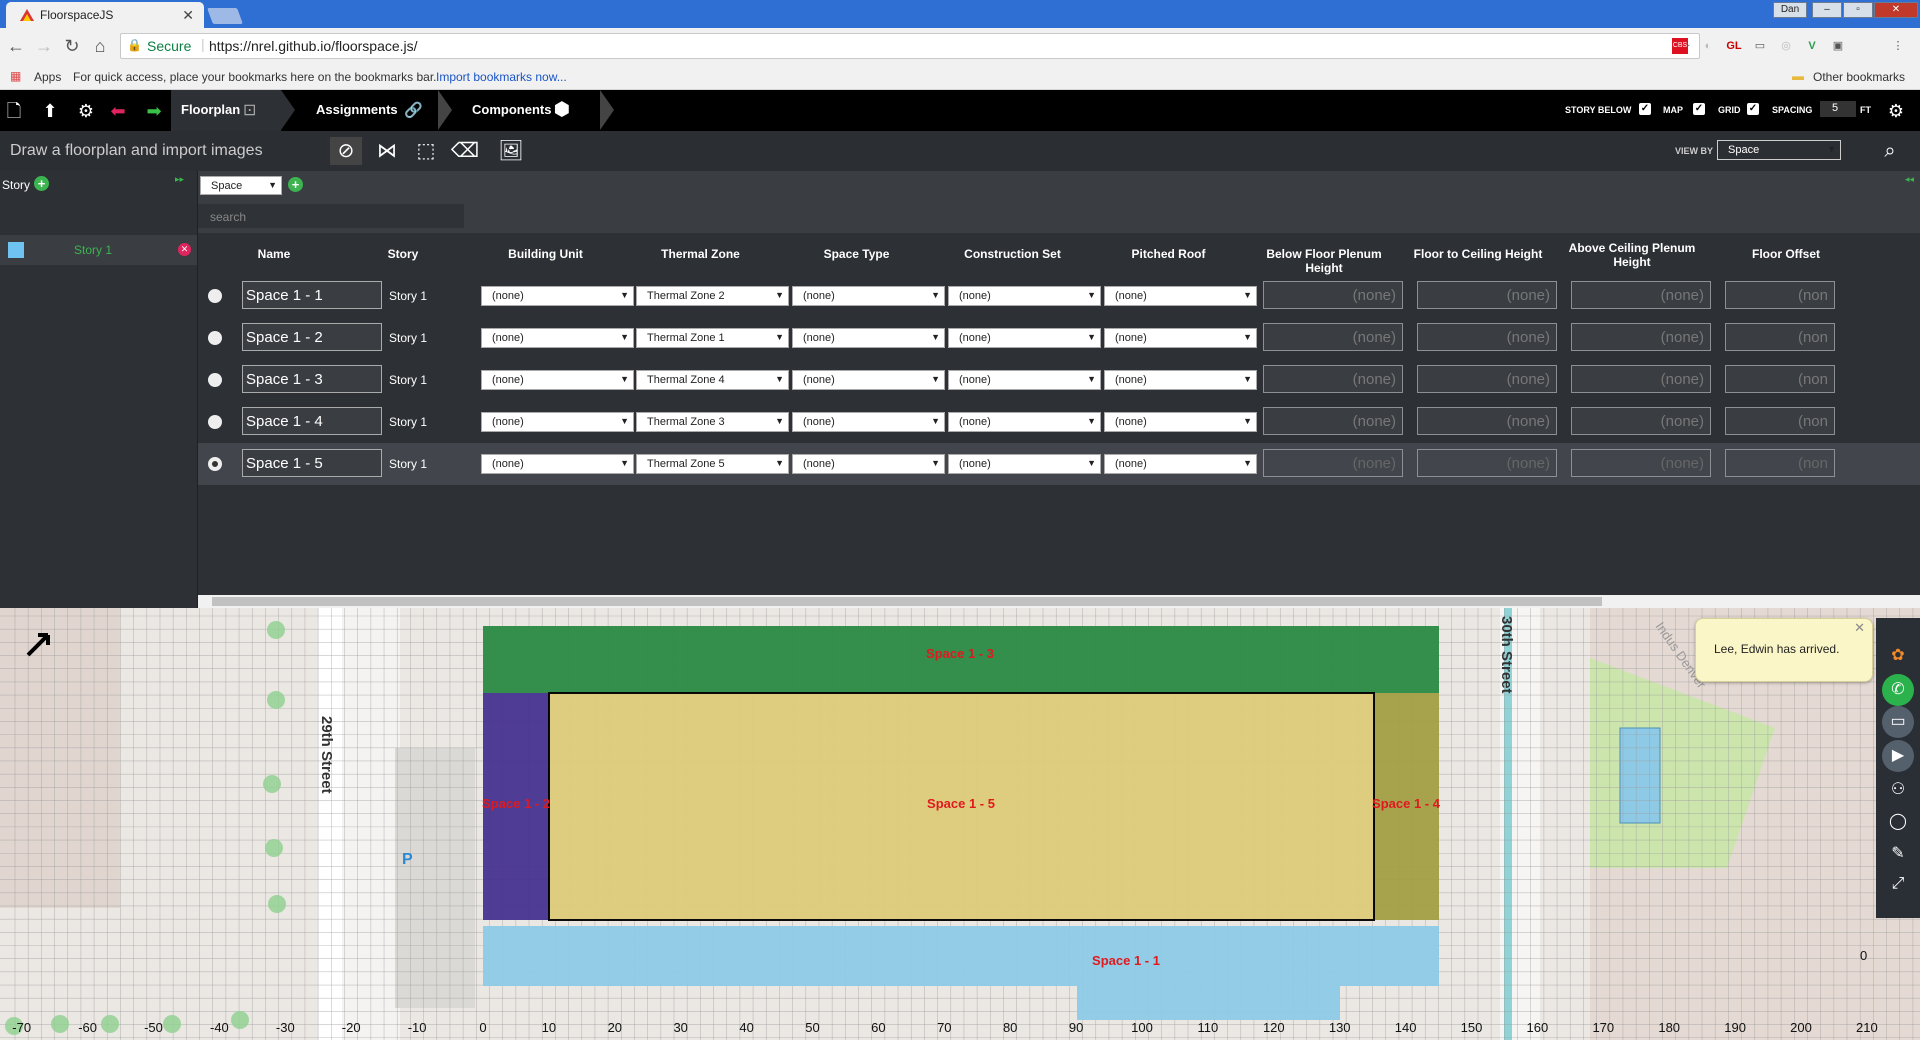 This screenshot has height=1040, width=1920. I want to click on thermal-zone-select: Thermal Zone 4, so click(712, 380).